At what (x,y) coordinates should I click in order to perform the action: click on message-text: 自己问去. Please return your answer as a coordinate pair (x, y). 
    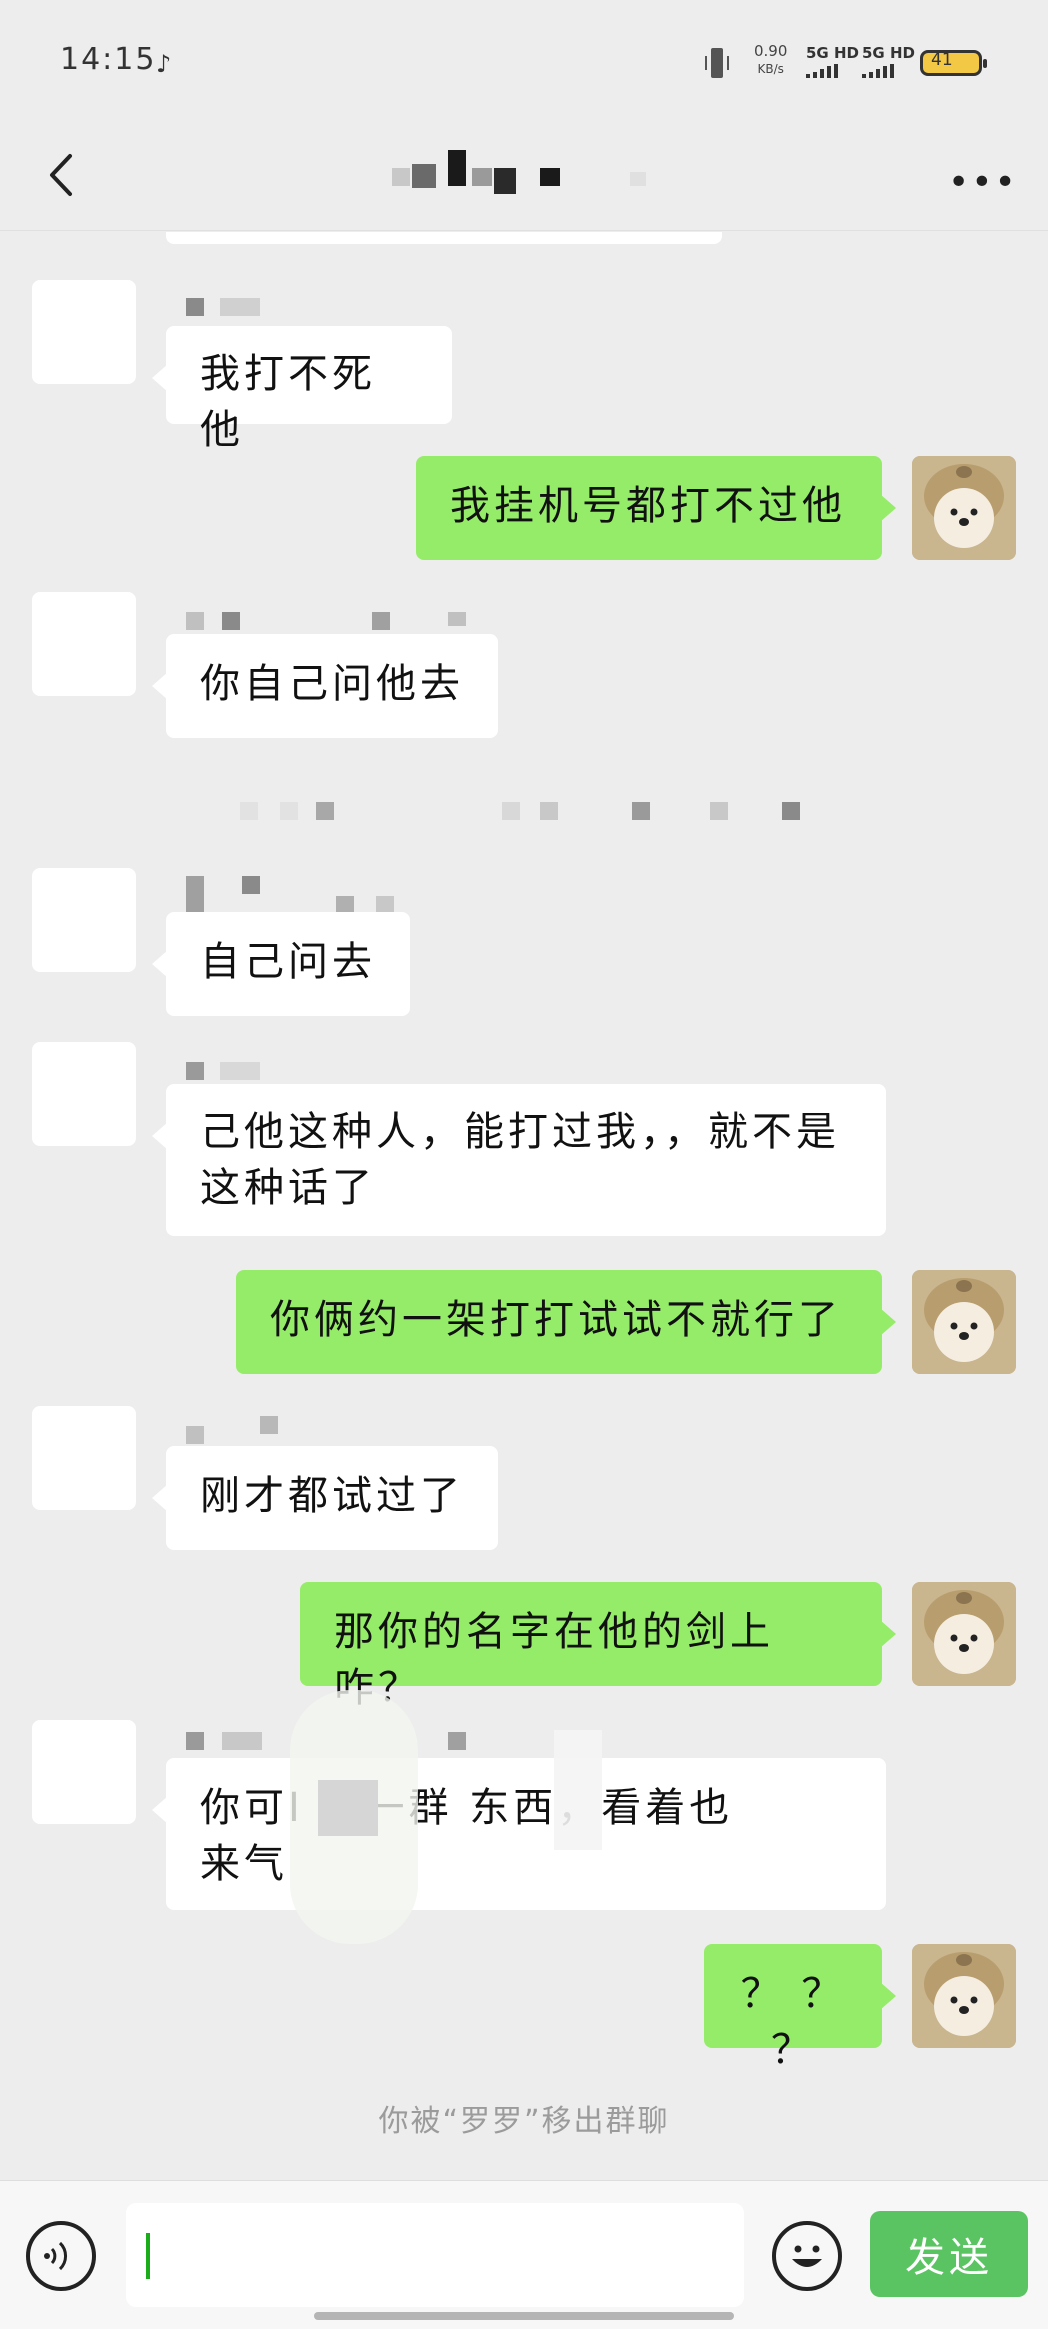
    Looking at the image, I should click on (288, 962).